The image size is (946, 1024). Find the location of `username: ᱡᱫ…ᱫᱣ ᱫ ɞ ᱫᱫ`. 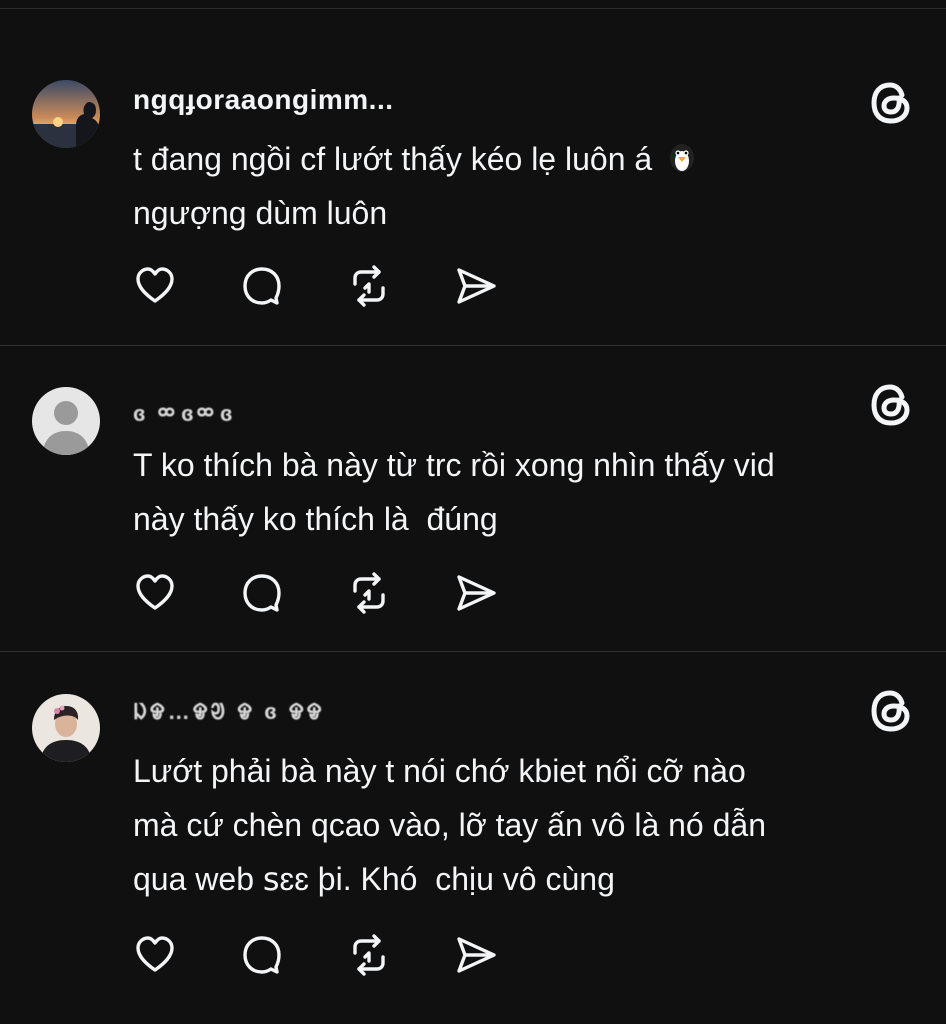

username: ᱡᱫ…ᱫᱣ ᱫ ɞ ᱫᱫ is located at coordinates (229, 711).